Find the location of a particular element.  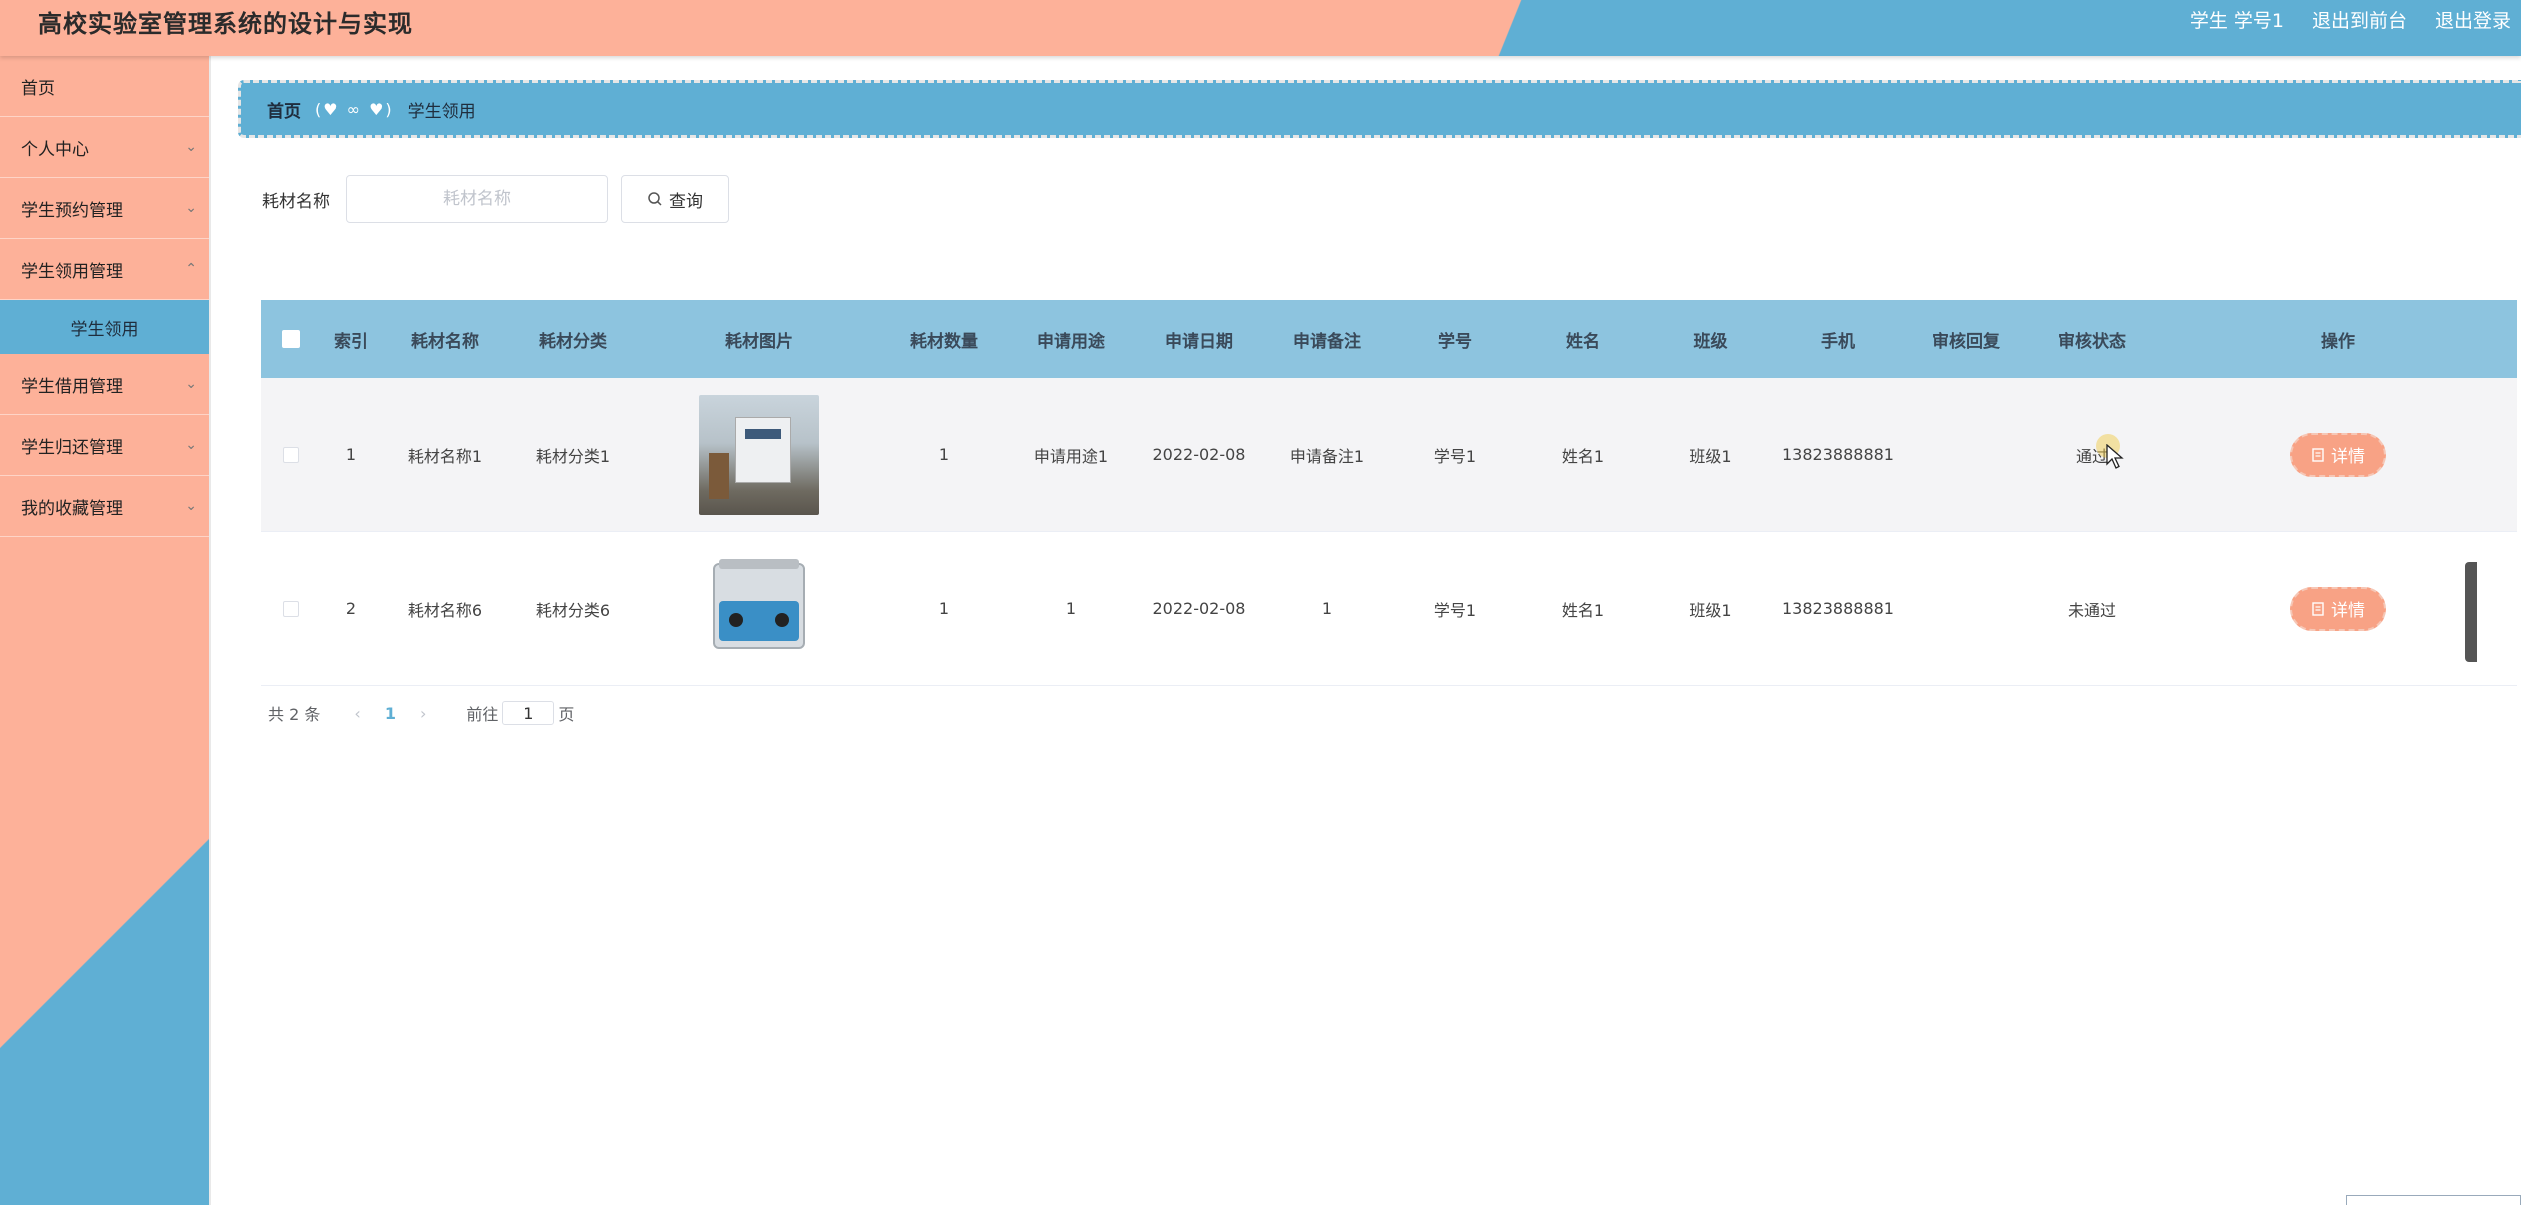

header-review-reply: 审核回复 is located at coordinates (1966, 341).